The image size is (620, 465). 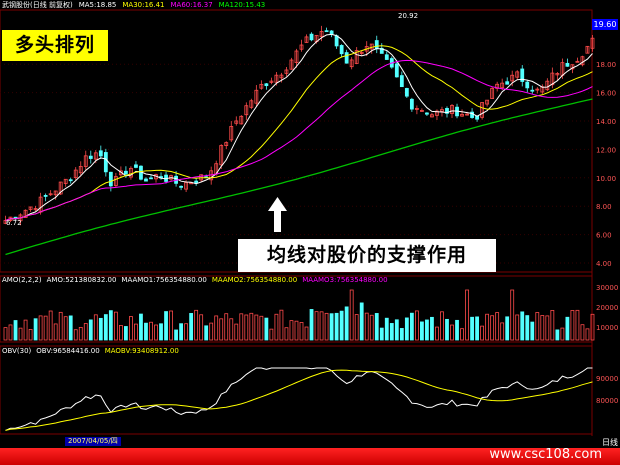 I want to click on up-arrow, so click(x=277, y=214).